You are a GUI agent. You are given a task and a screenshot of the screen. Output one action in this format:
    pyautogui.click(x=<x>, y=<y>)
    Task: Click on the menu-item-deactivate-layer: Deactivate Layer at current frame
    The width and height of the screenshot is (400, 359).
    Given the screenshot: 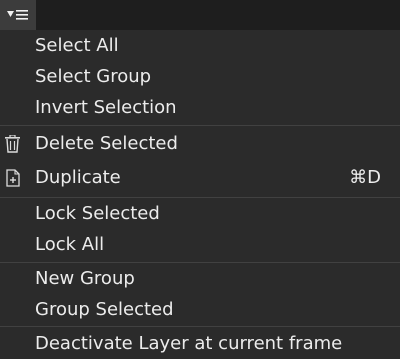 What is the action you would take?
    pyautogui.click(x=200, y=343)
    